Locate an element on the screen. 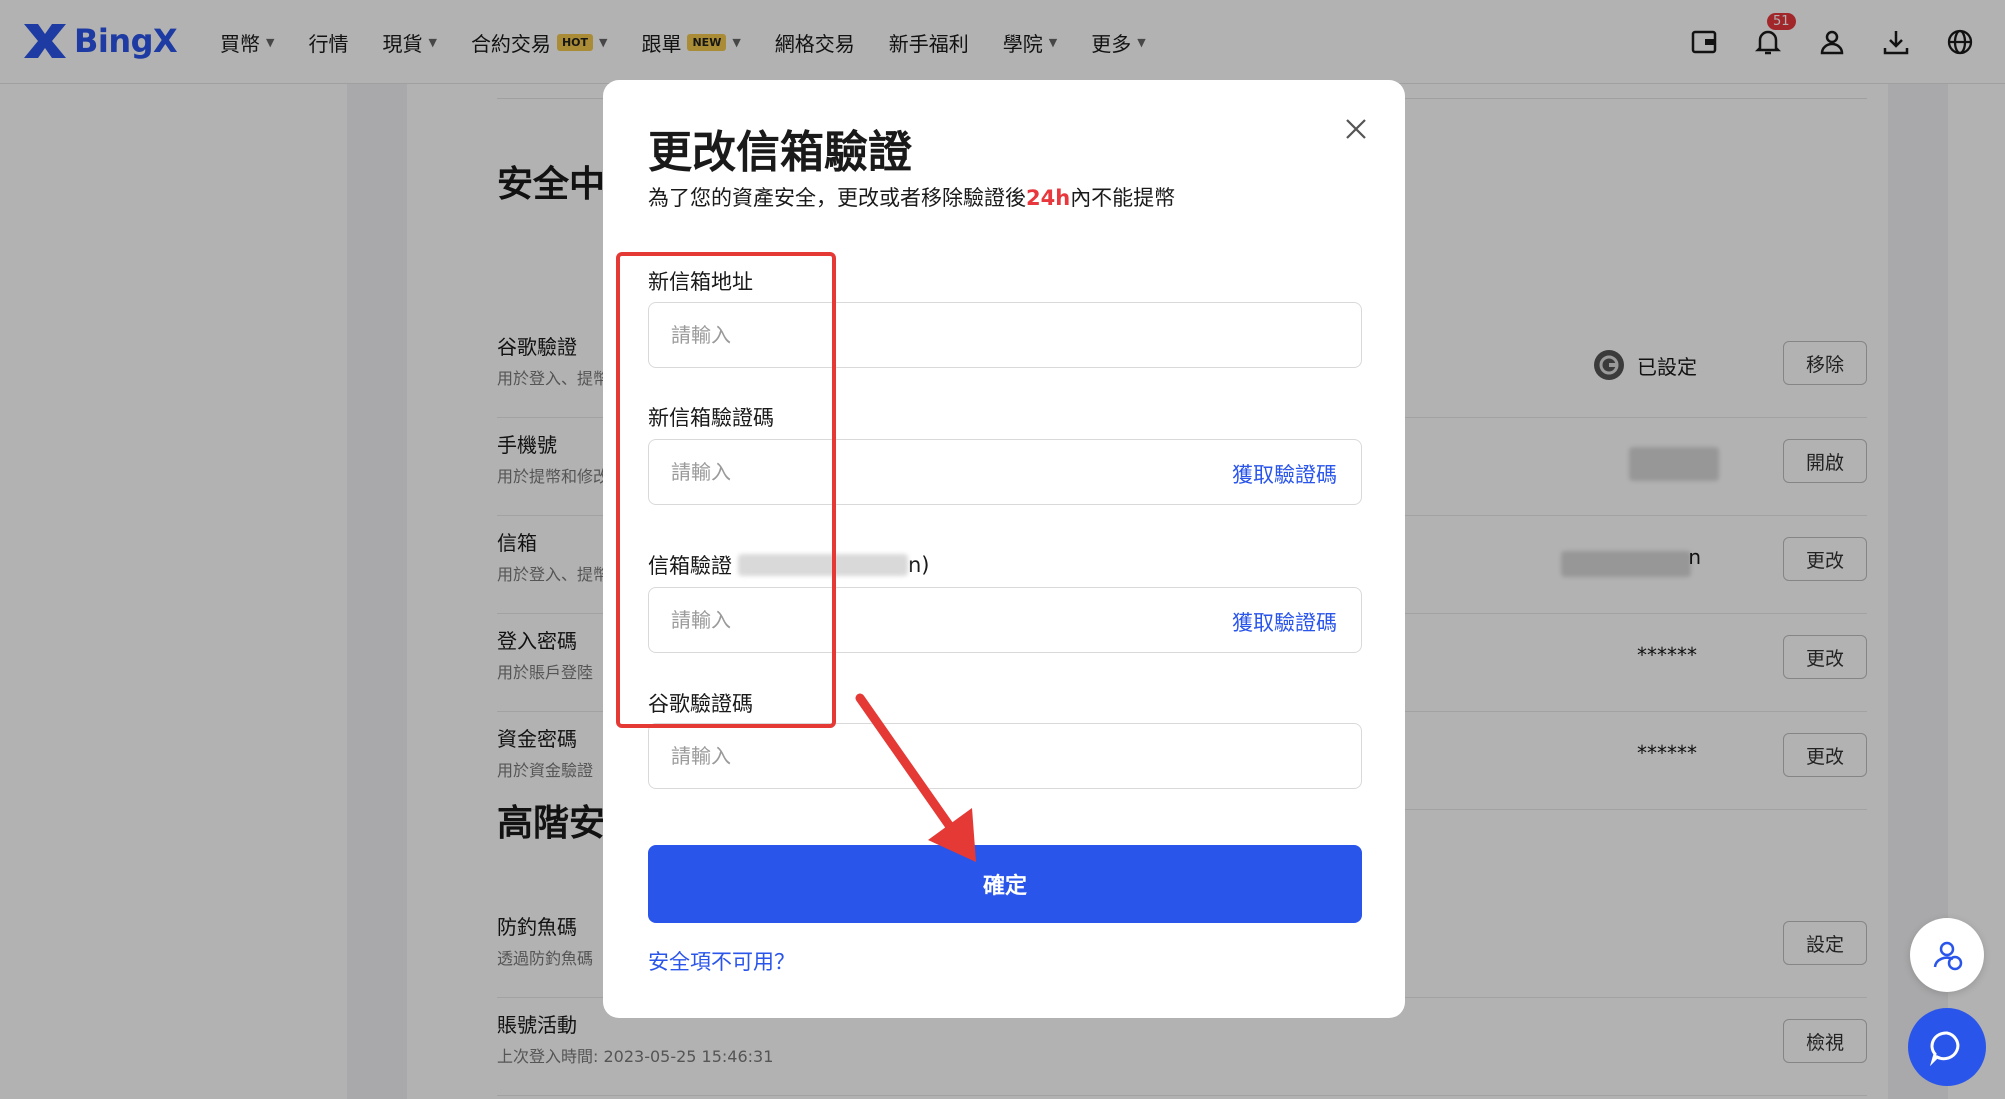 The width and height of the screenshot is (2005, 1099). label-suffix: n) is located at coordinates (919, 565).